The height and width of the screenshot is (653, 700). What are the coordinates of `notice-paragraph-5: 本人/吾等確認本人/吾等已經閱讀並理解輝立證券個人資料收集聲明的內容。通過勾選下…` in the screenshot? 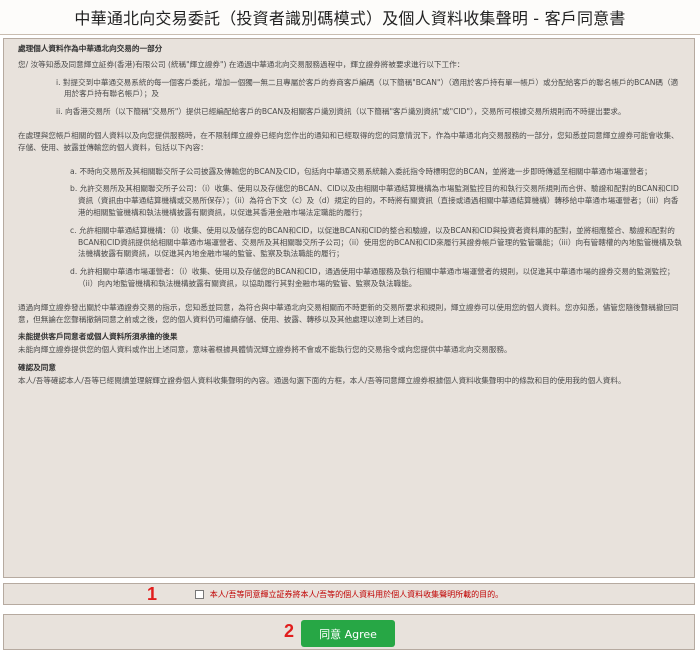 It's located at (322, 380).